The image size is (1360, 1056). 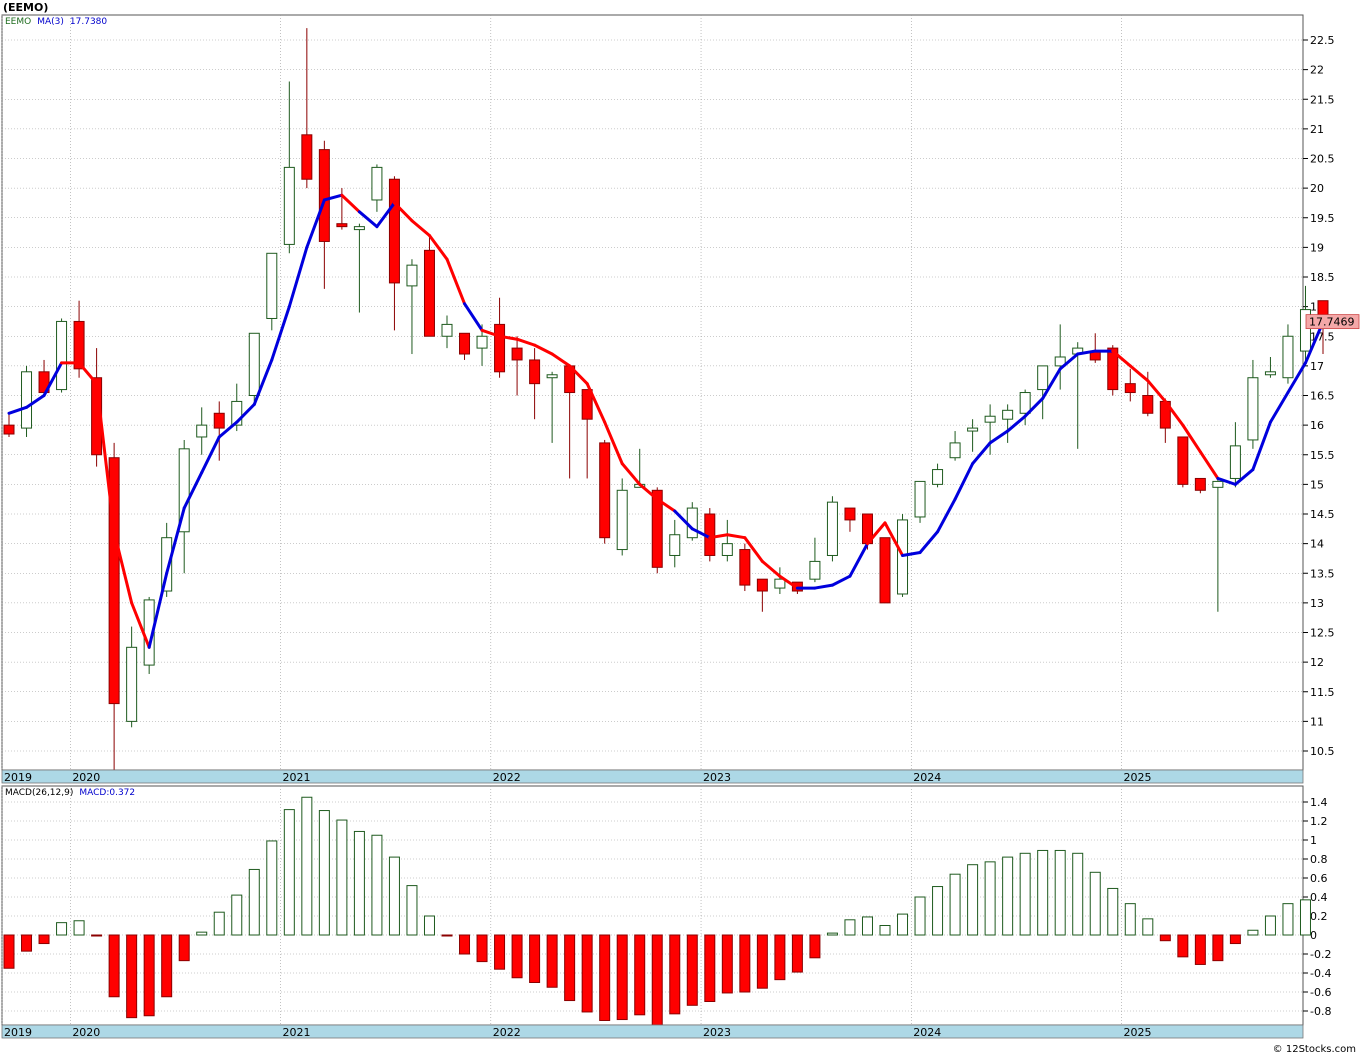 I want to click on legend-symbol: EEMO, so click(x=18, y=22).